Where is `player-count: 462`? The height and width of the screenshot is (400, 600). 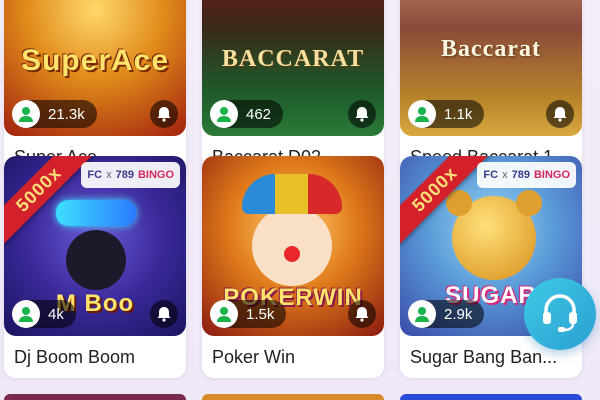
player-count: 462 is located at coordinates (247, 114).